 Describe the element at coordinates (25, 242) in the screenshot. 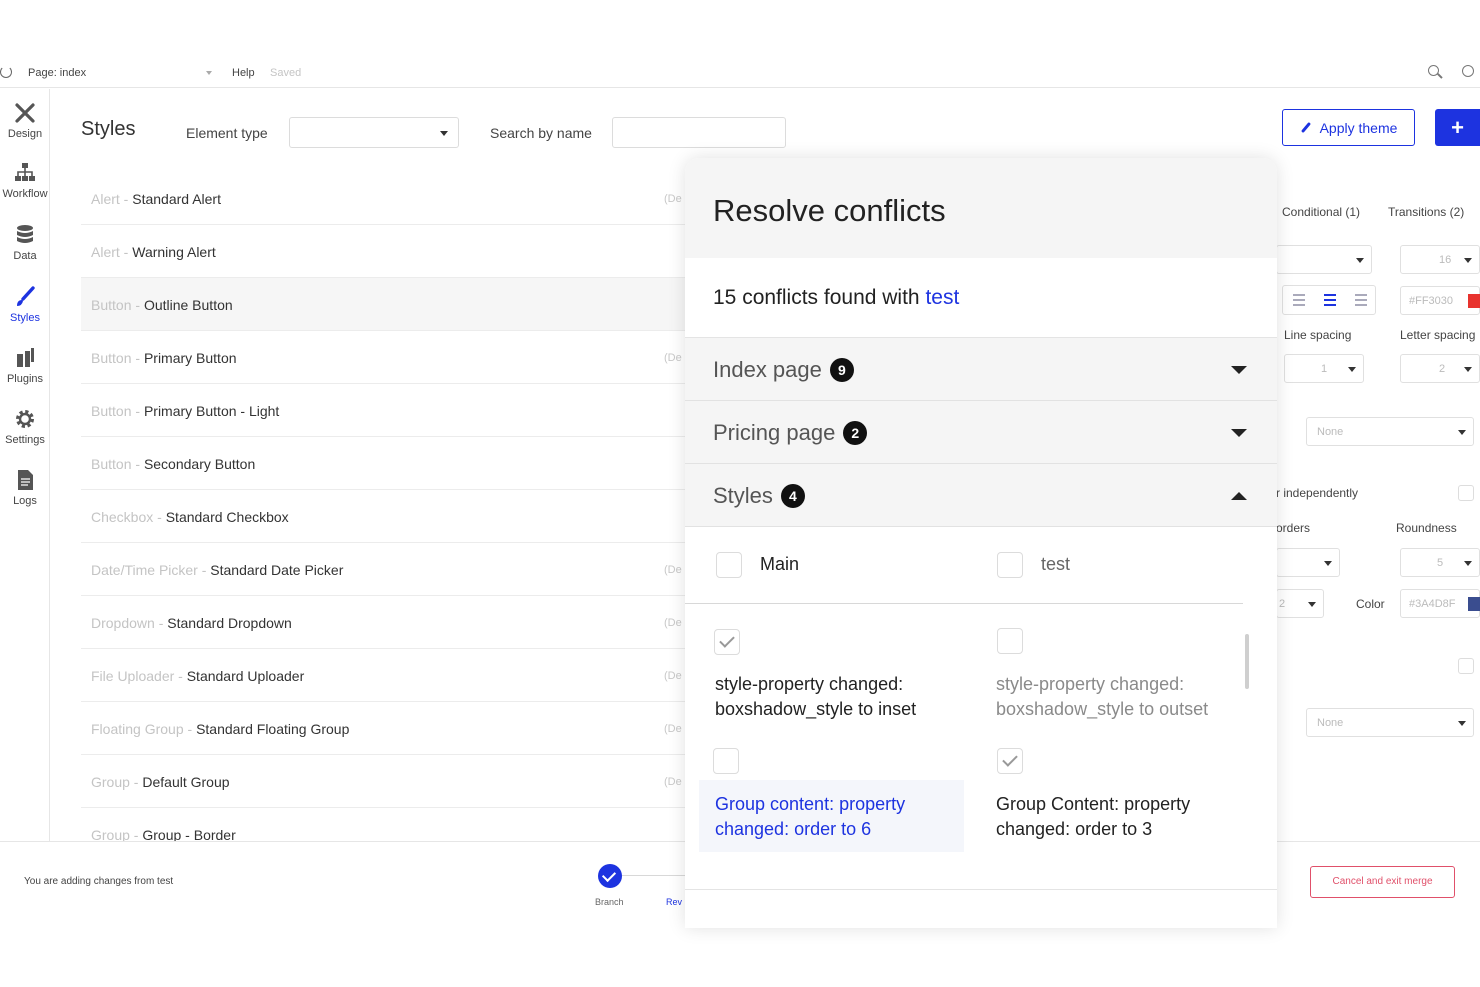

I see `nav-data: Data` at that location.